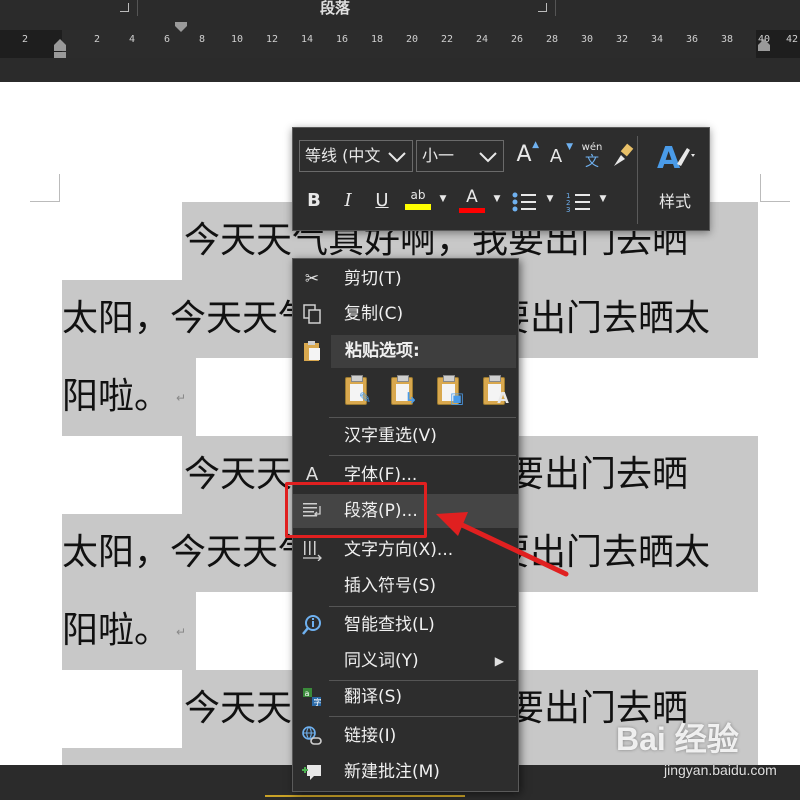  What do you see at coordinates (405, 697) in the screenshot?
I see `menu-item-translate: a字 翻译(S)` at bounding box center [405, 697].